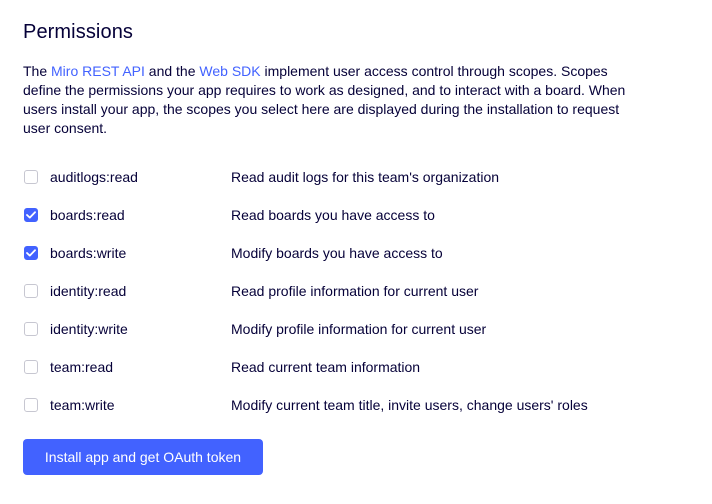 The height and width of the screenshot is (504, 712). I want to click on scope-description: Read current team information, so click(326, 367).